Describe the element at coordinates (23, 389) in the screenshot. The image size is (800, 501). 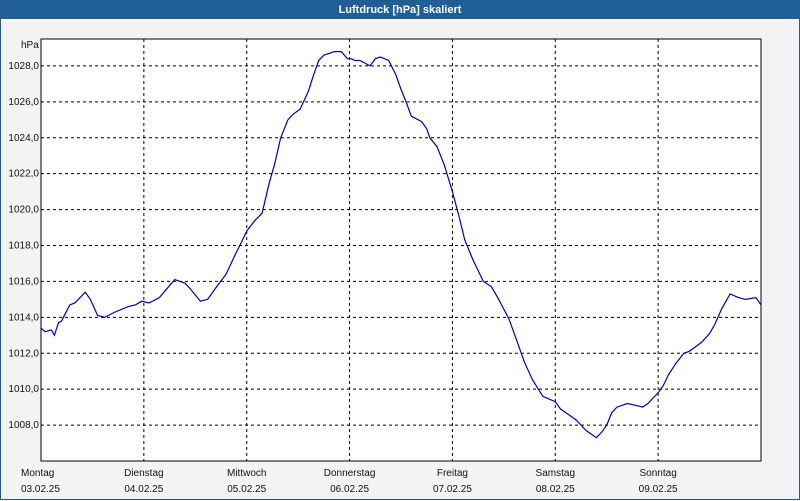
I see `y-tick-label: 1010,0` at that location.